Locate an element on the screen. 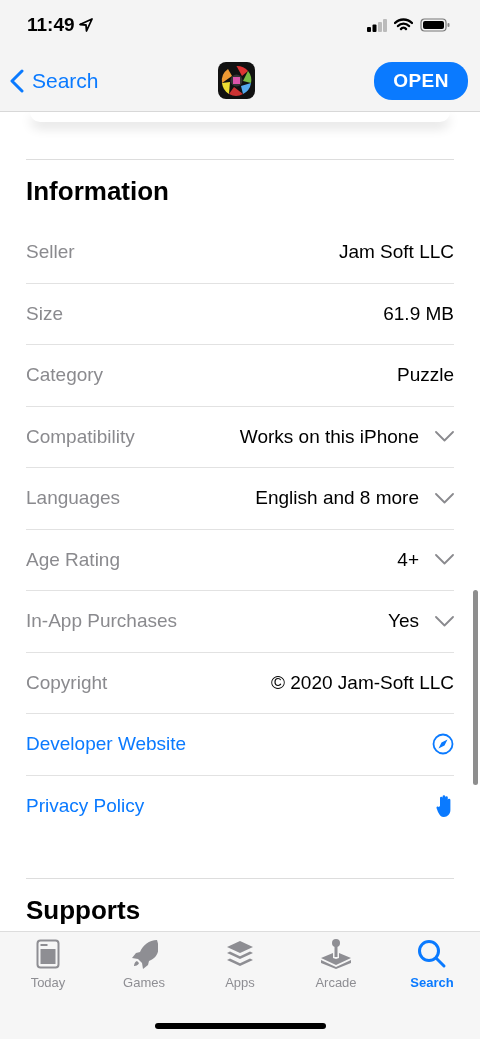 The height and width of the screenshot is (1039, 480). info-value: English and 8 more is located at coordinates (337, 498).